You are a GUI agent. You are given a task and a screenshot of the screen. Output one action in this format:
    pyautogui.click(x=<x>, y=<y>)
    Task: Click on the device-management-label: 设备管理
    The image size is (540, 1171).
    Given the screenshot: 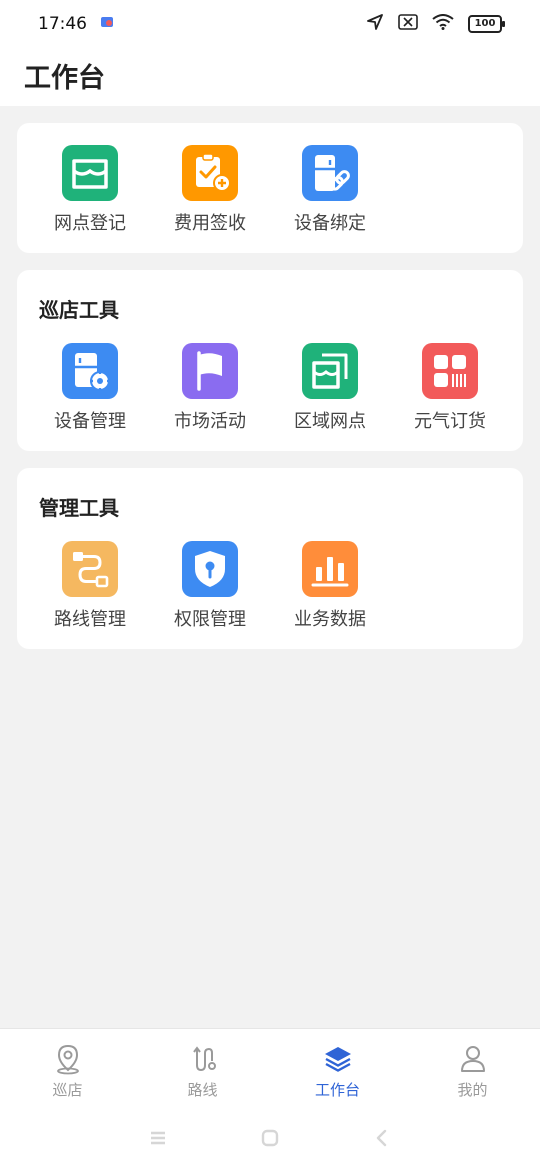 What is the action you would take?
    pyautogui.click(x=90, y=421)
    